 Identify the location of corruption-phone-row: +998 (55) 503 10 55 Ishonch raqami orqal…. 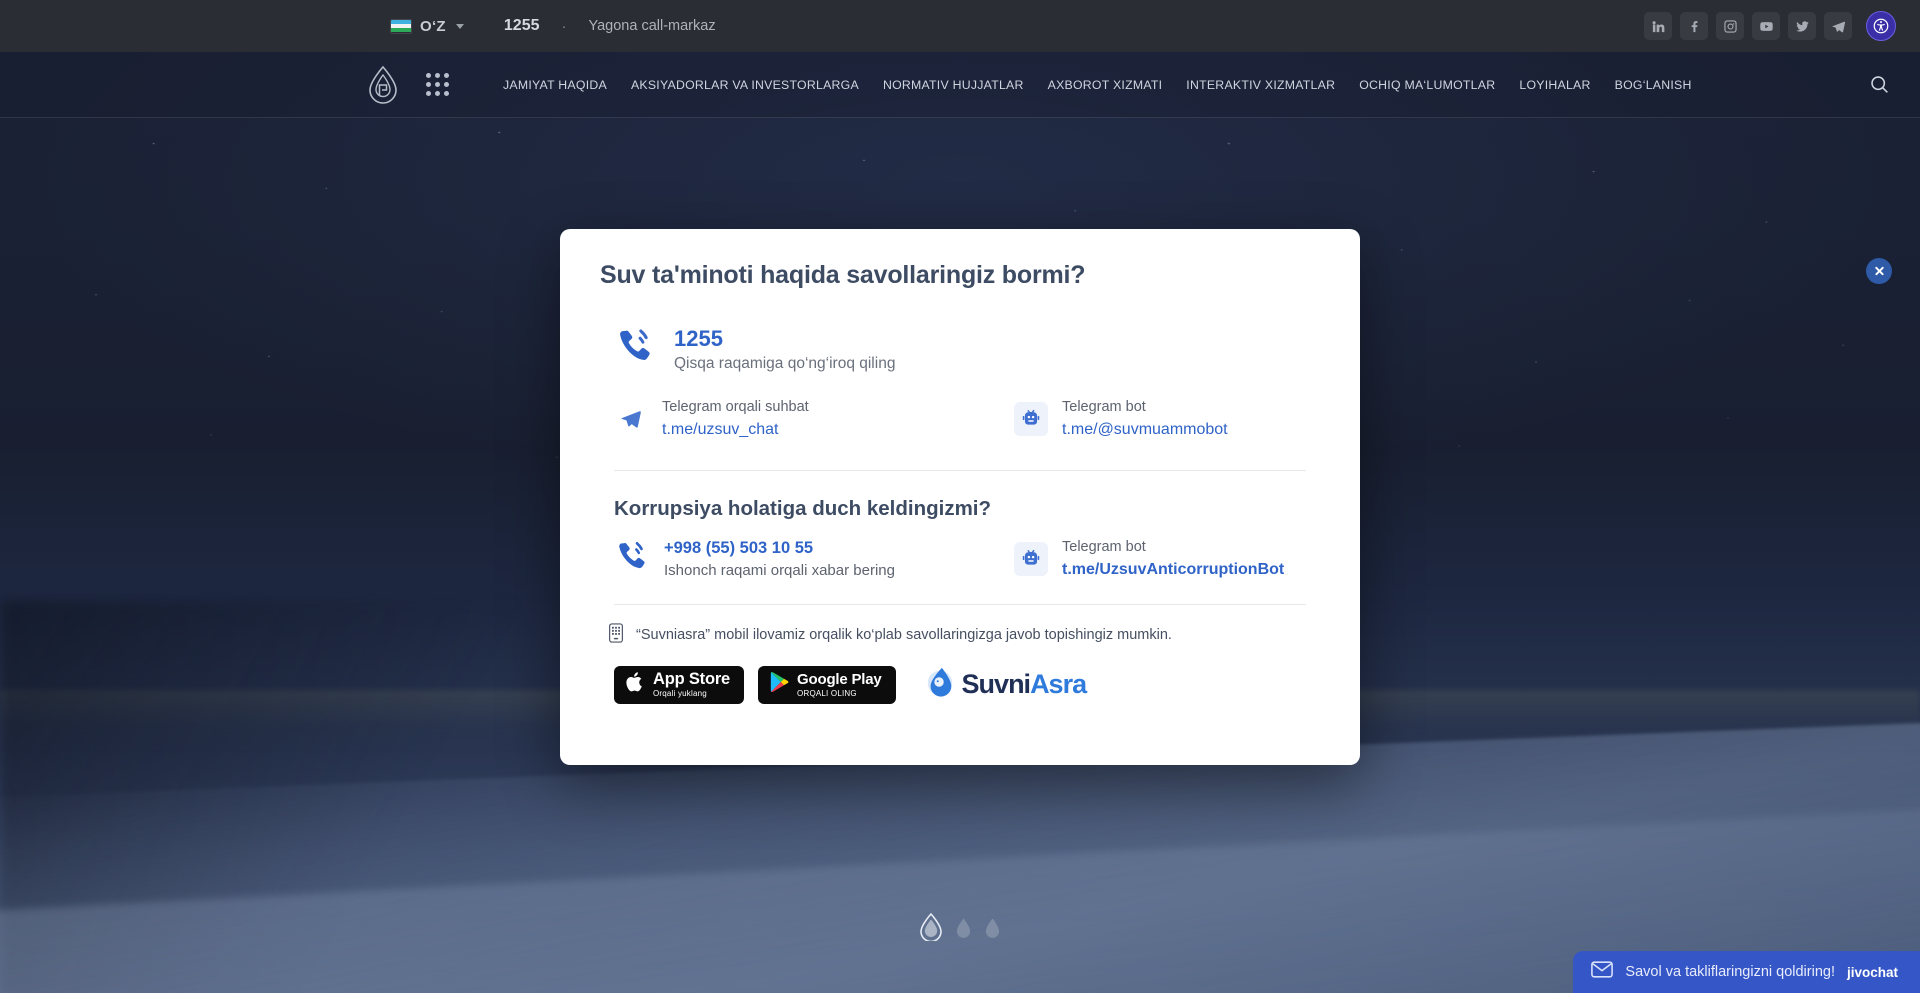
(814, 559).